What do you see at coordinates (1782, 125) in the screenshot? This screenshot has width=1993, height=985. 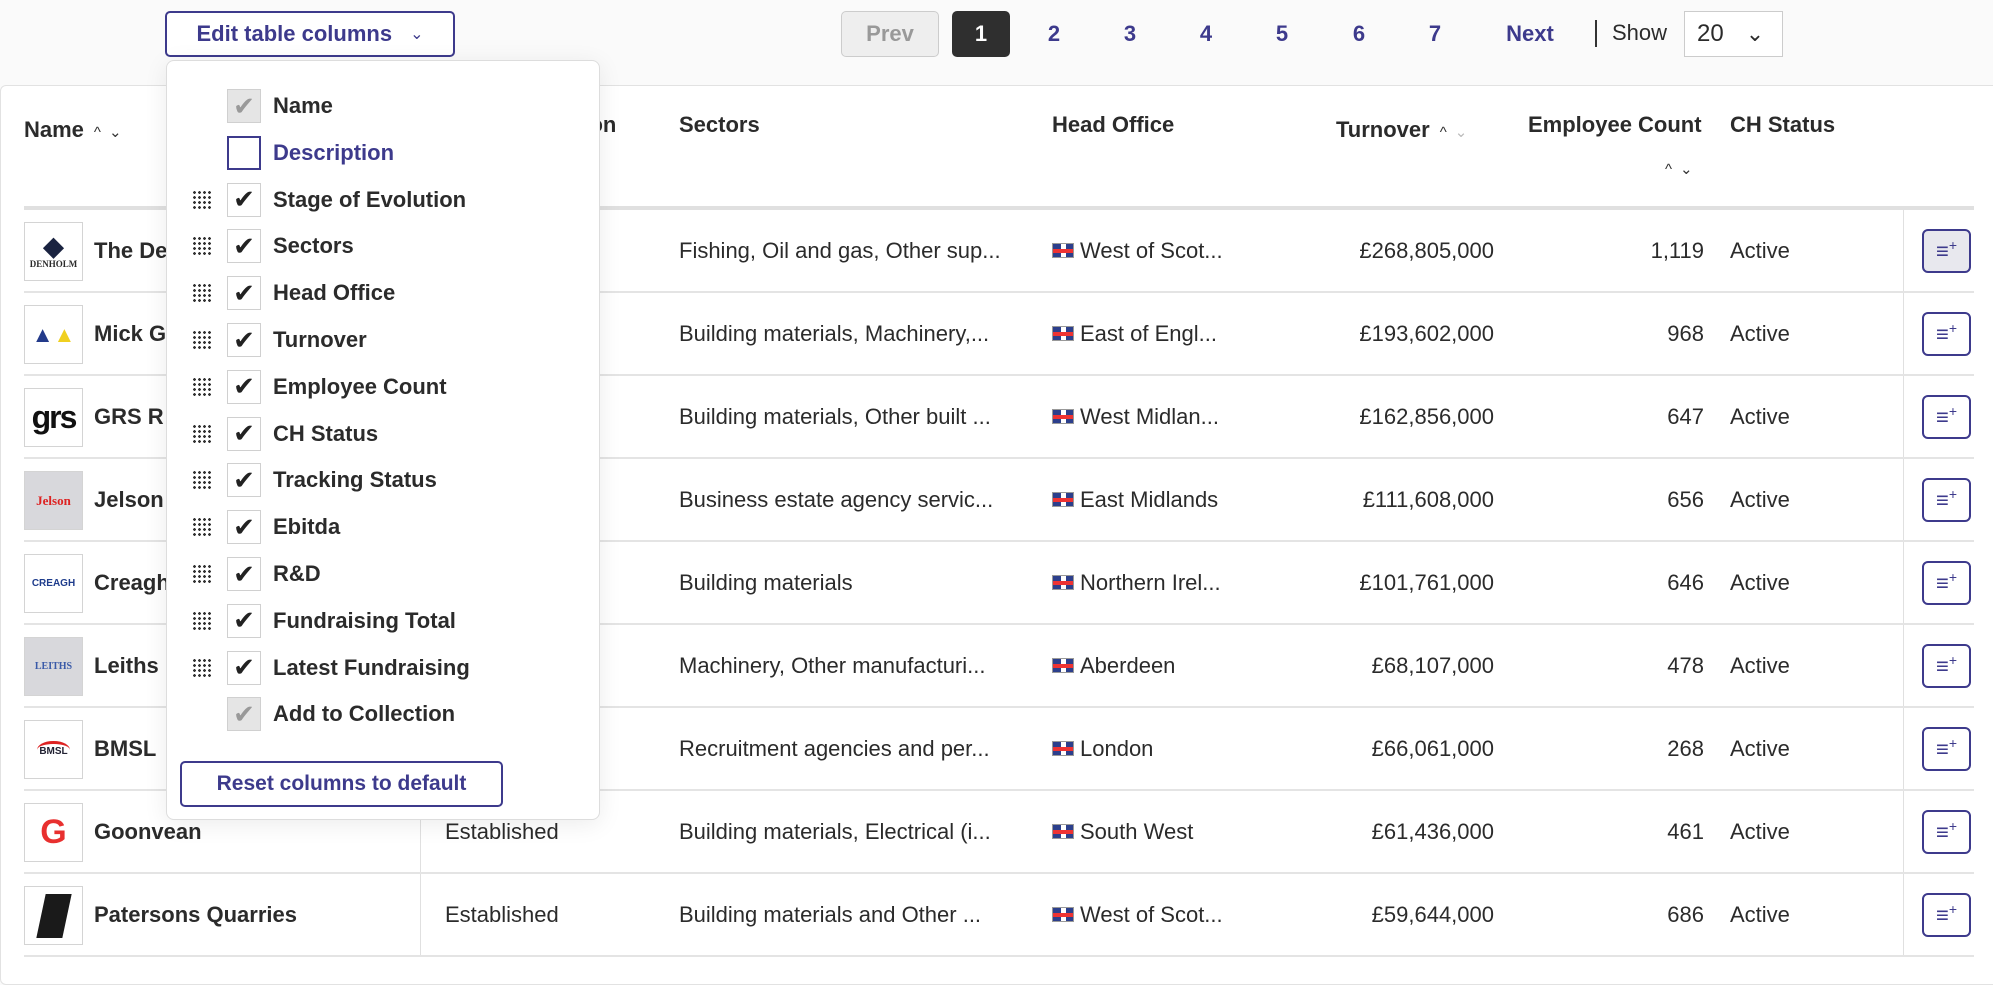 I see `column-header-ch-status: CH Status` at bounding box center [1782, 125].